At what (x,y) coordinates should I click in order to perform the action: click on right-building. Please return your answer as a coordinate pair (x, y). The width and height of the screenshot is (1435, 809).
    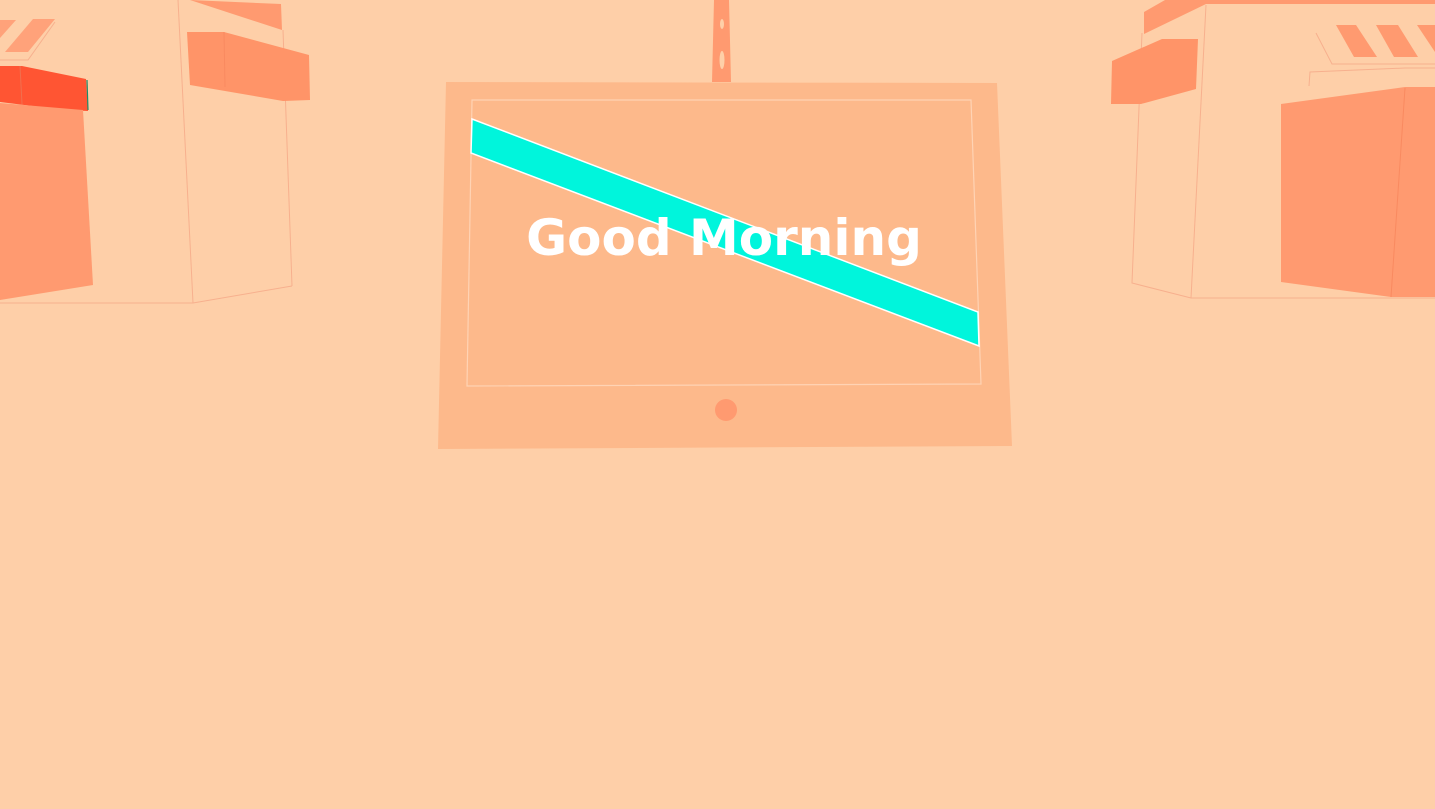
    Looking at the image, I should click on (1273, 149).